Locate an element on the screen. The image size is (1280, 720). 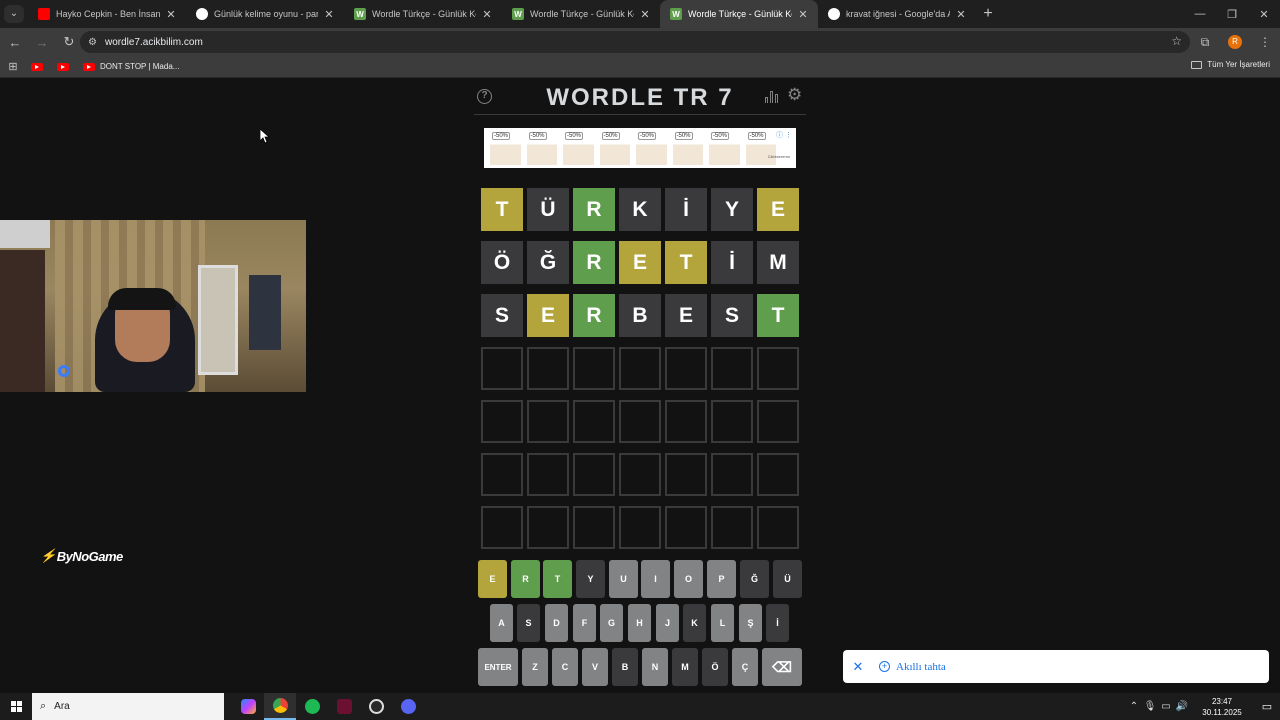
keyboard-key: H is located at coordinates (639, 623).